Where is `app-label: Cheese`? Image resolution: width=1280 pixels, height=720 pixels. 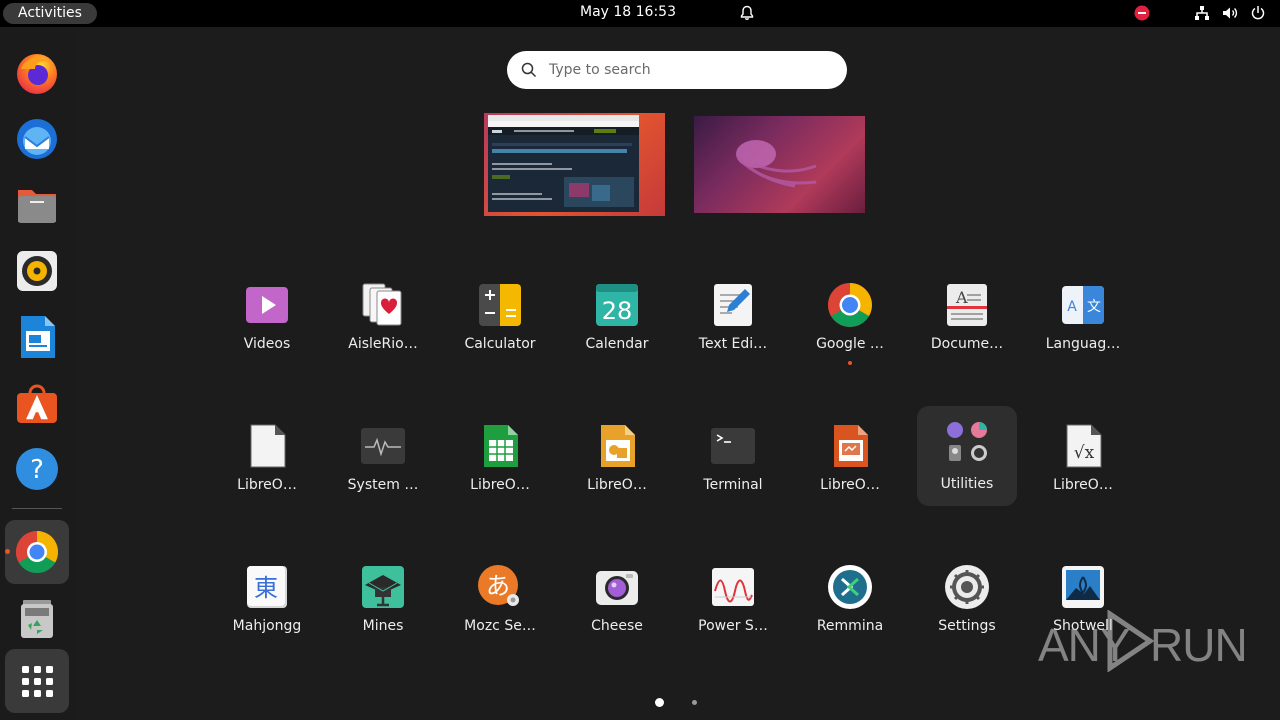
app-label: Cheese is located at coordinates (617, 626).